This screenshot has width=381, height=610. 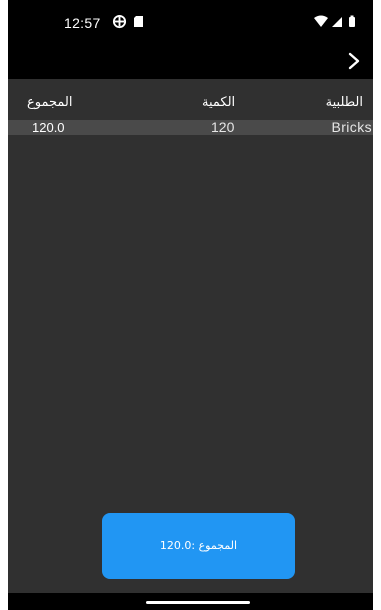 I want to click on data-saver-icon, so click(x=119, y=21).